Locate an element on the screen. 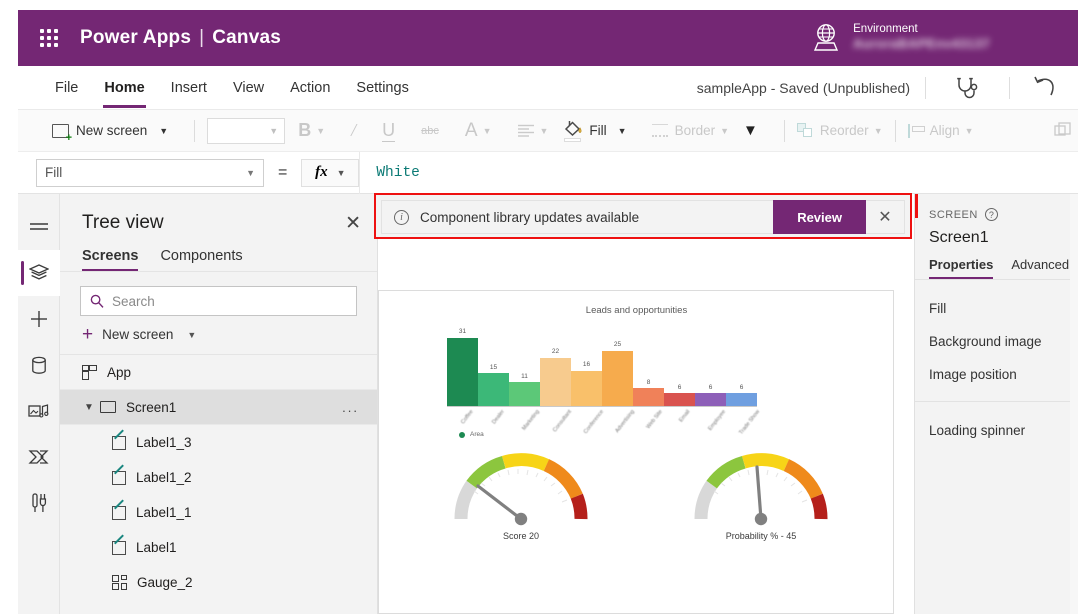 The image size is (1089, 614). tree-node-label1-2: Label1_2 is located at coordinates (218, 477).